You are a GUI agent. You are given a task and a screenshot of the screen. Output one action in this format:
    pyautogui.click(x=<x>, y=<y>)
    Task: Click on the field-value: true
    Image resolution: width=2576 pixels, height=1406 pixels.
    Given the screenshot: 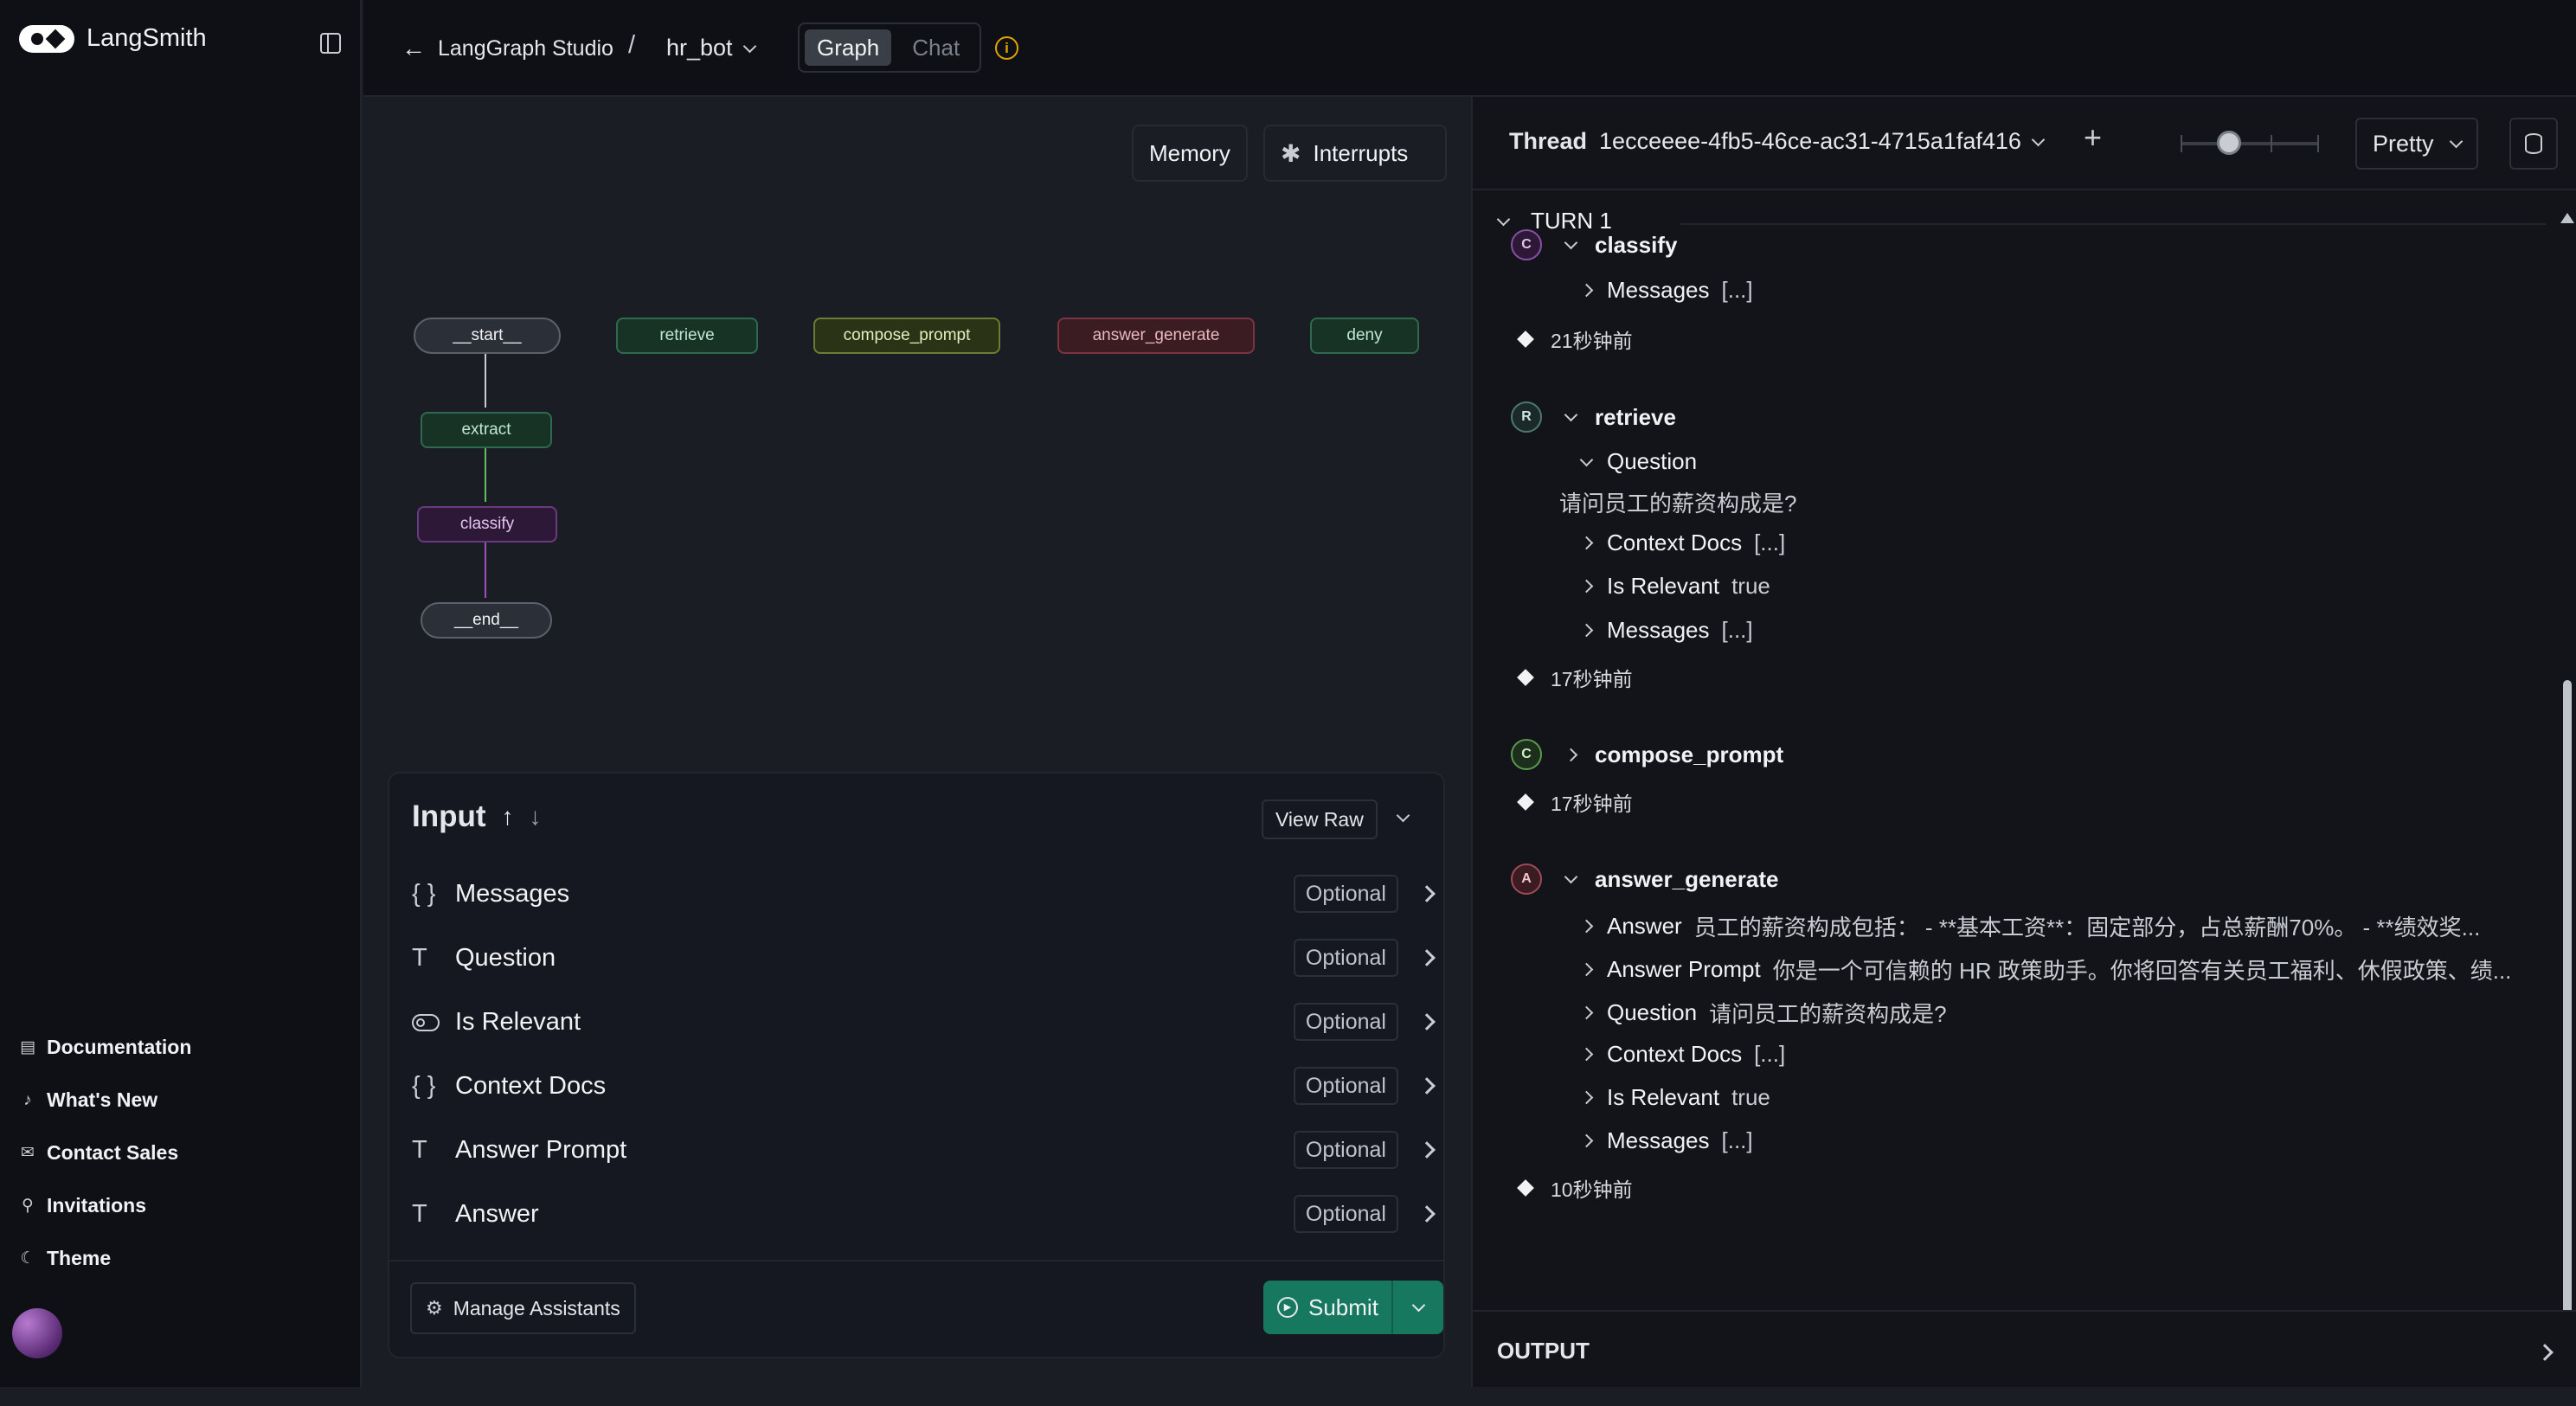 What is the action you would take?
    pyautogui.click(x=1751, y=586)
    